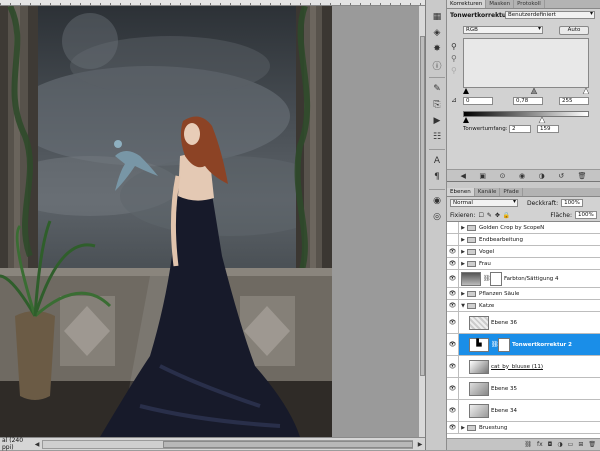 The height and width of the screenshot is (451, 600). Describe the element at coordinates (503, 30) in the screenshot. I see `channel-select: RGB` at that location.